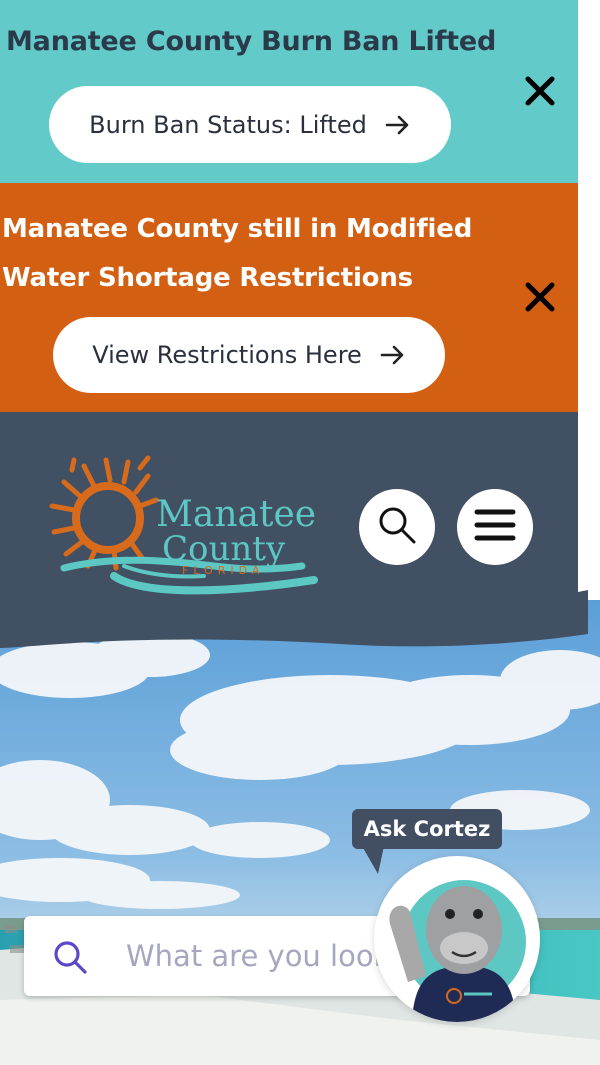 The height and width of the screenshot is (1065, 600). I want to click on manatee-mascot-icon, so click(457, 951).